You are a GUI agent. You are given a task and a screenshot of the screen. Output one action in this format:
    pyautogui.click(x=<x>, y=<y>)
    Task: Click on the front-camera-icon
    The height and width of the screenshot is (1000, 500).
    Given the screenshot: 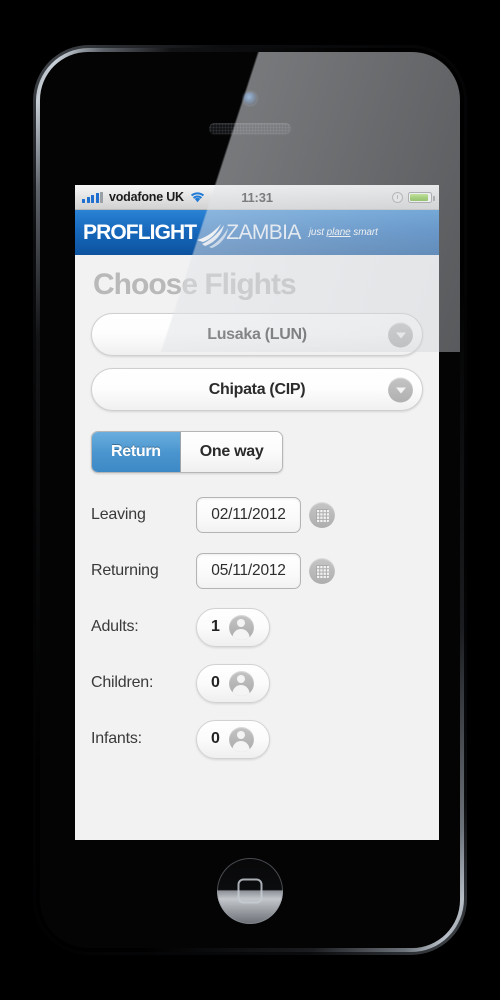 What is the action you would take?
    pyautogui.click(x=250, y=98)
    